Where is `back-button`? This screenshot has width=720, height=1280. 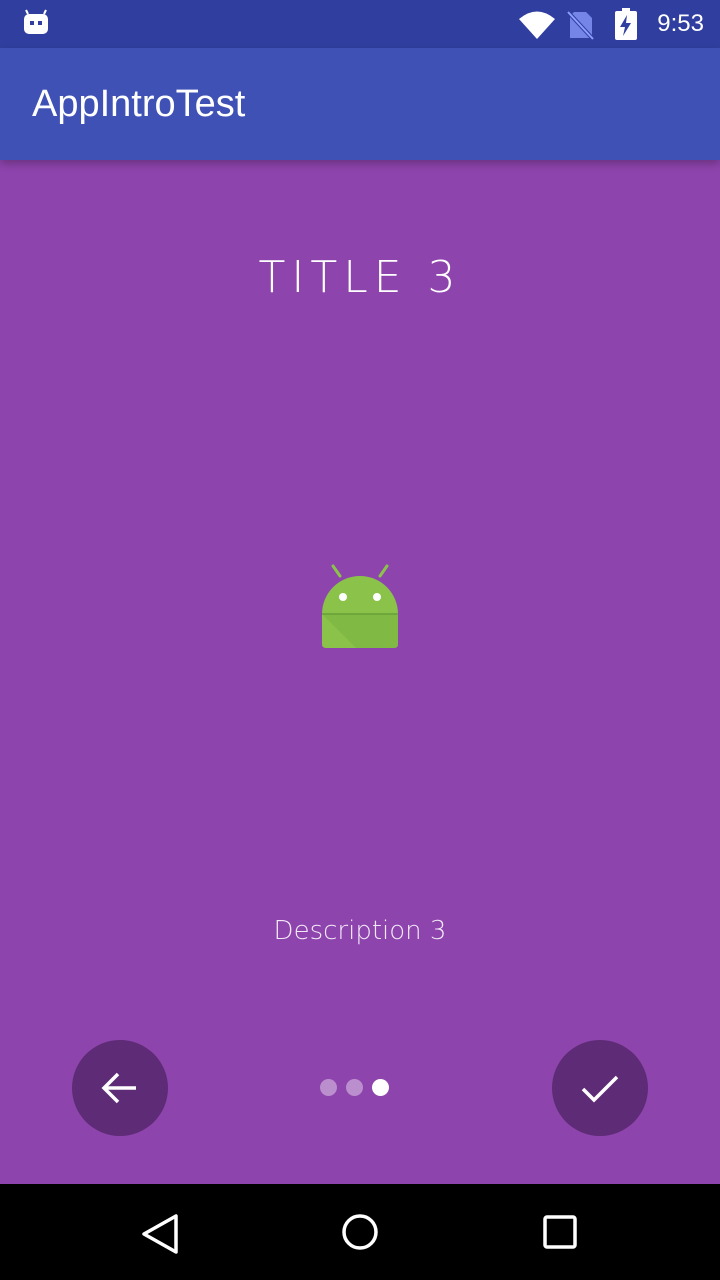
back-button is located at coordinates (120, 1088).